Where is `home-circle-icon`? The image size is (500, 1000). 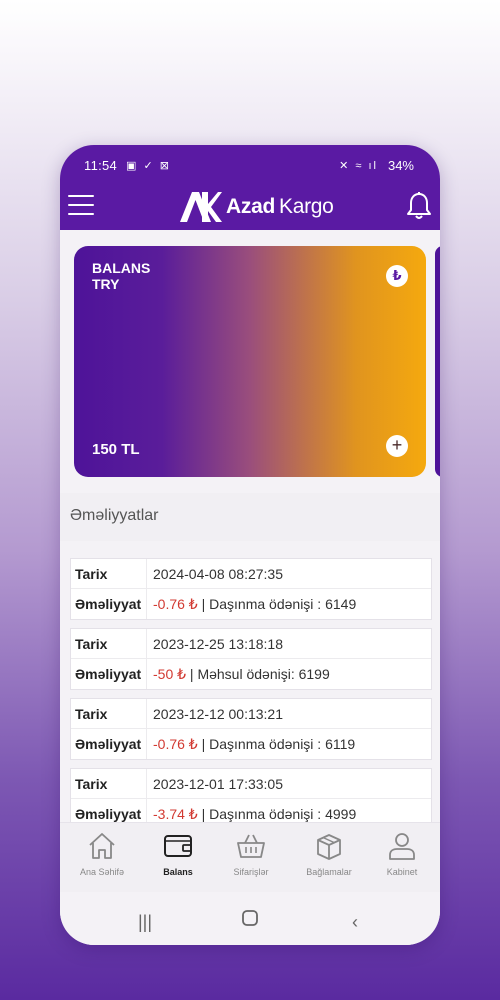 home-circle-icon is located at coordinates (250, 918).